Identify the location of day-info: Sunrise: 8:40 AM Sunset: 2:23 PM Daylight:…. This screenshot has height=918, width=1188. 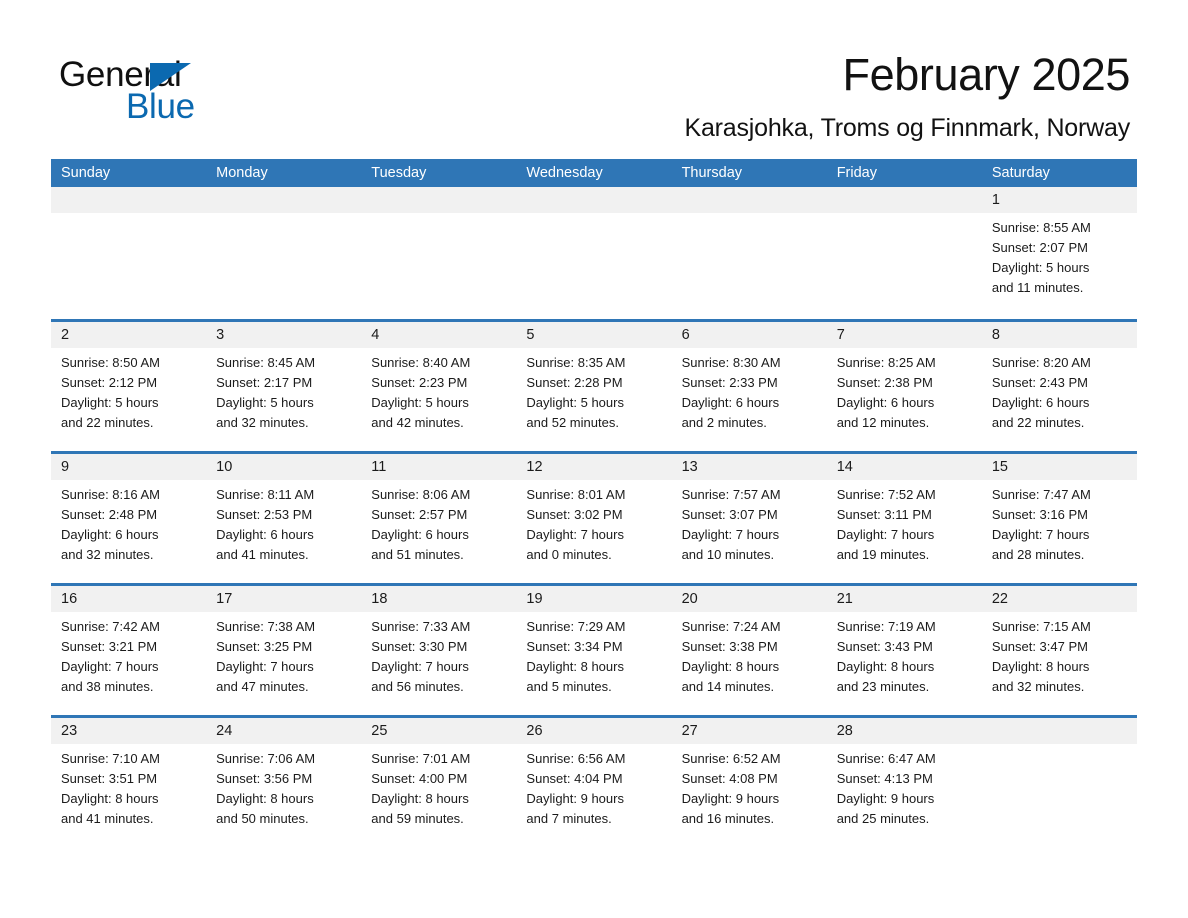
(438, 390).